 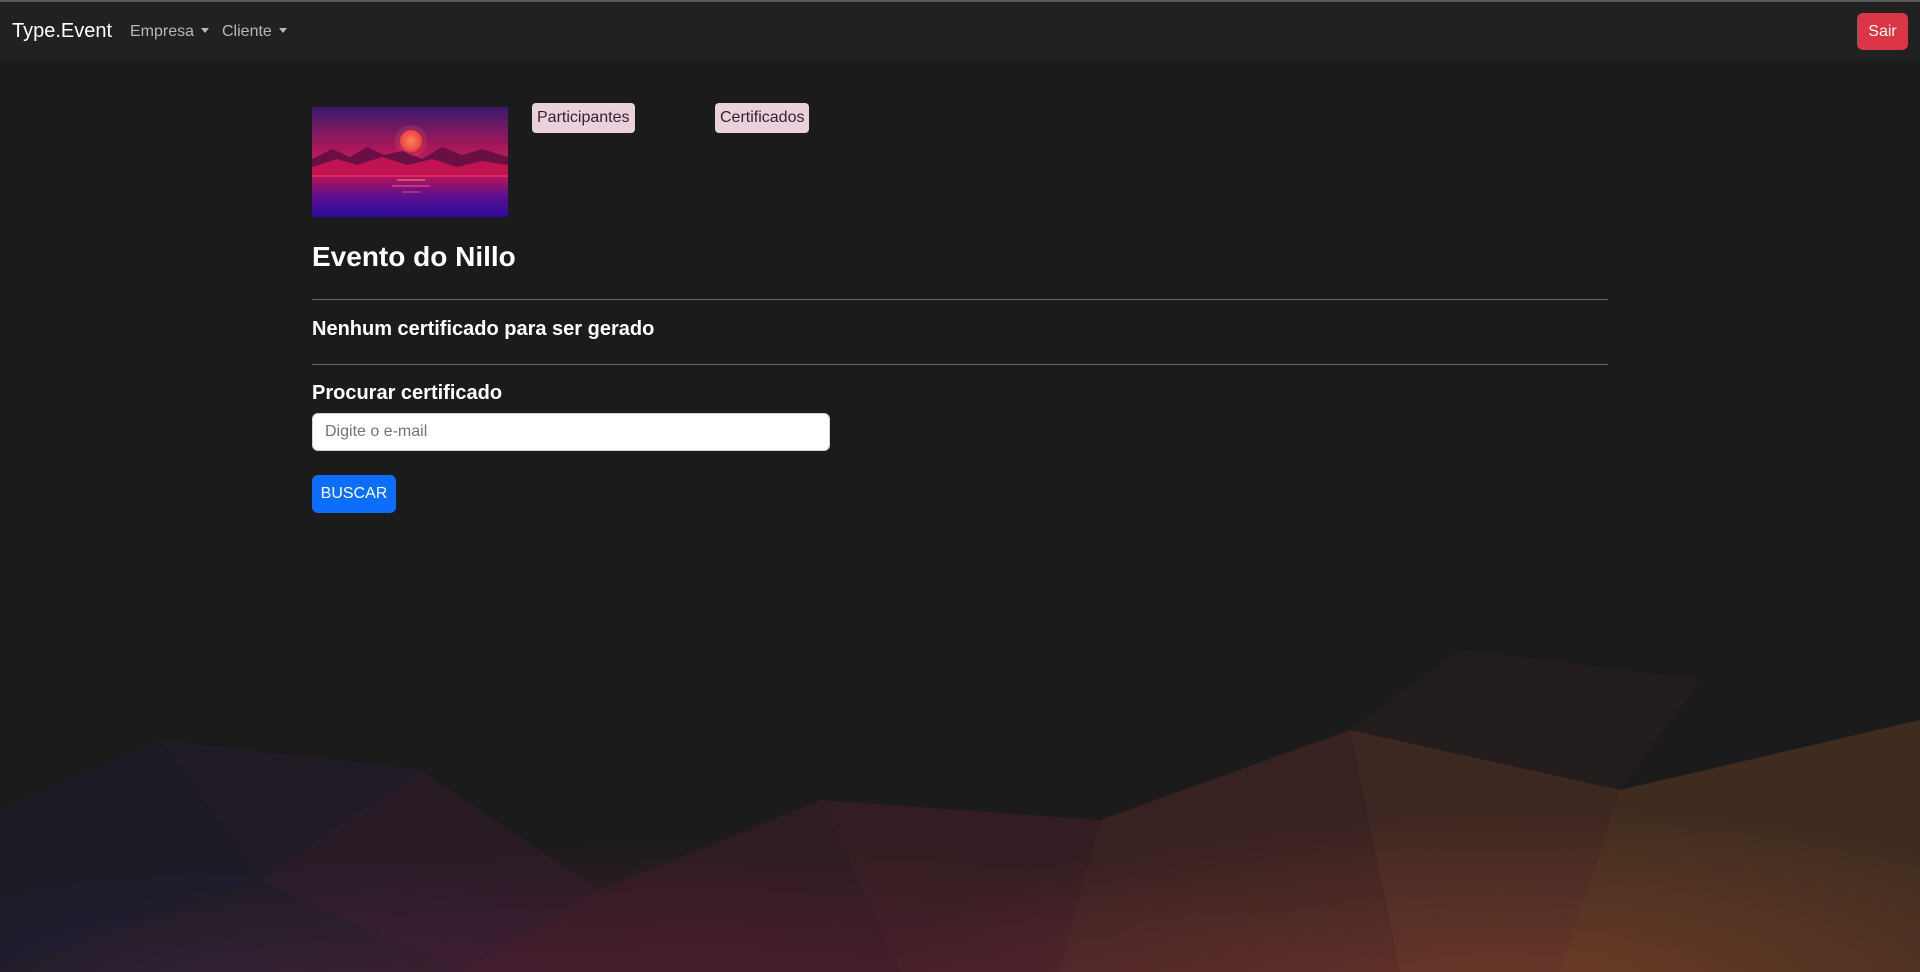 What do you see at coordinates (483, 329) in the screenshot?
I see `no-certificates-message: Nenhum certificado para ser gerado` at bounding box center [483, 329].